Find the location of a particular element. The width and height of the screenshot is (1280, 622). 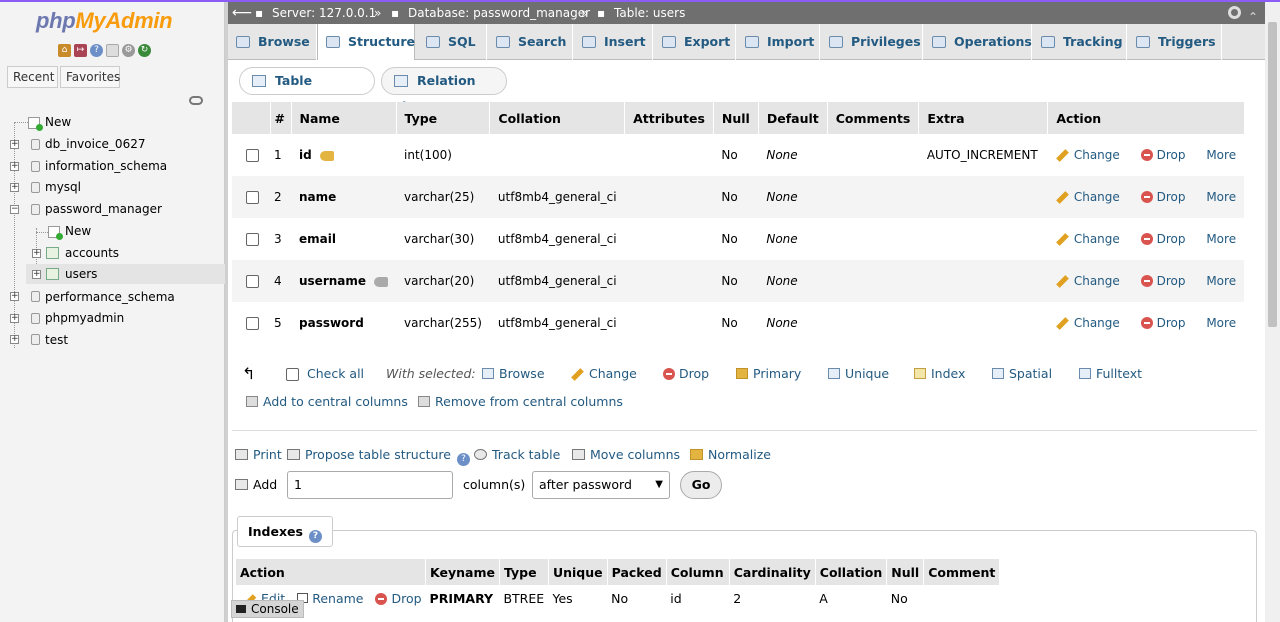

subtab-table-structure: Table structure is located at coordinates (307, 90).